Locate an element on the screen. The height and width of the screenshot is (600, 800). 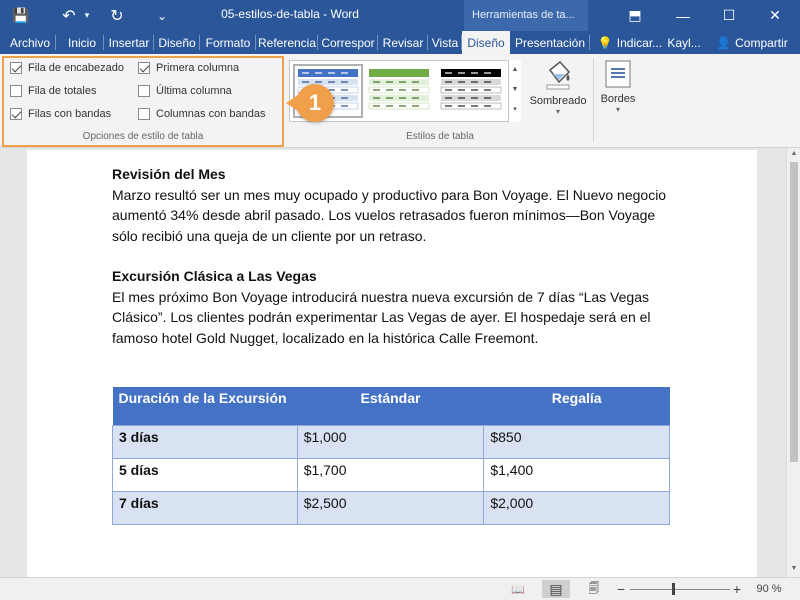
paint-bucket-icon is located at coordinates (558, 75).